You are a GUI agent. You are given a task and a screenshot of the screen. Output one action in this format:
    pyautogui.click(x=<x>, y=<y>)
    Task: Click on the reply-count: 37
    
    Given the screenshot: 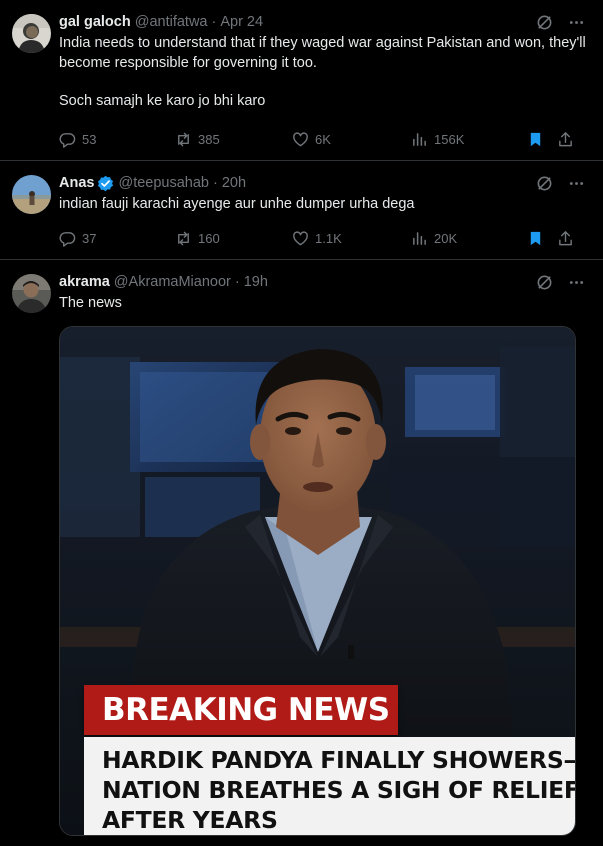 What is the action you would take?
    pyautogui.click(x=89, y=238)
    